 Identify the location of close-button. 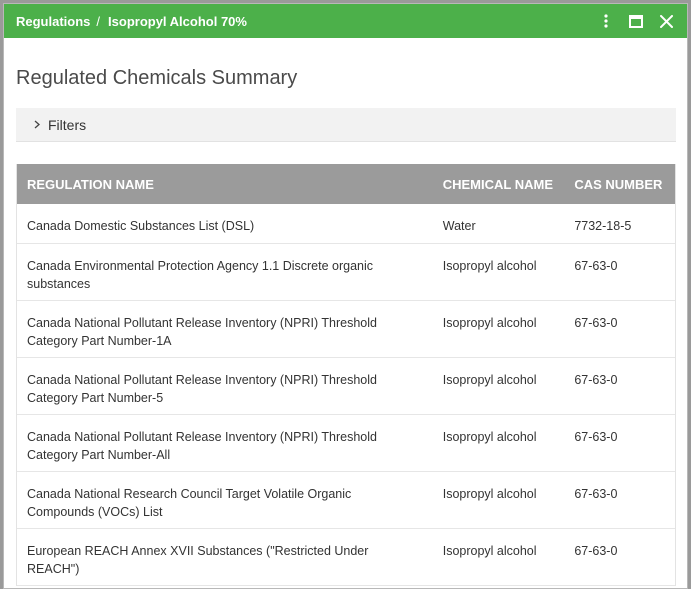
(666, 21).